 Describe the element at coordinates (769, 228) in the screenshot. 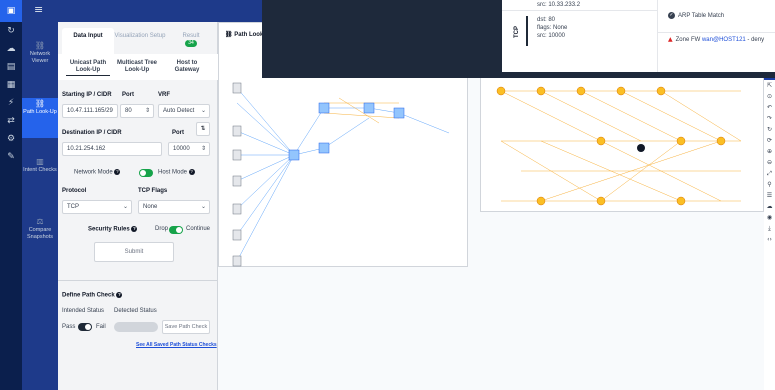

I see `download-icon: ⤓` at that location.